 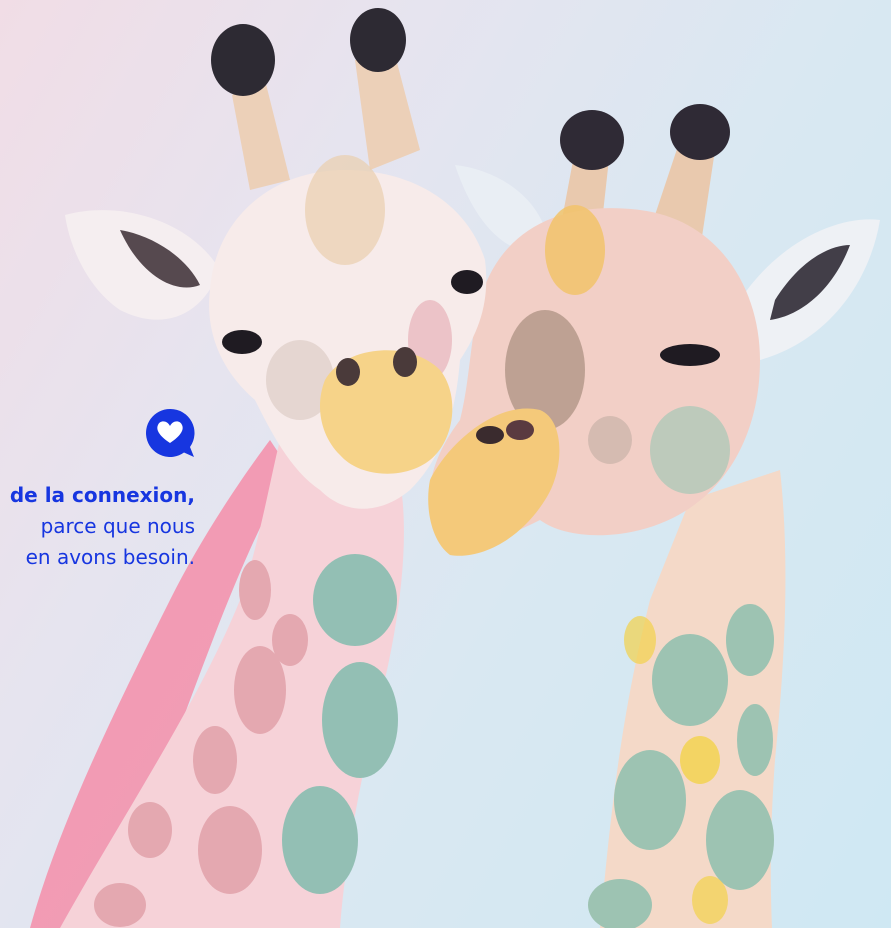 What do you see at coordinates (117, 526) in the screenshot?
I see `tagline-line-2: parce que nous` at bounding box center [117, 526].